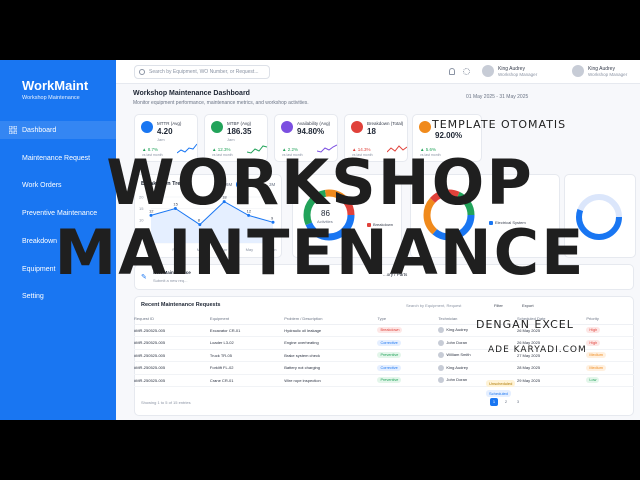 The height and width of the screenshot is (480, 640). I want to click on priority-value: Low, so click(593, 380).